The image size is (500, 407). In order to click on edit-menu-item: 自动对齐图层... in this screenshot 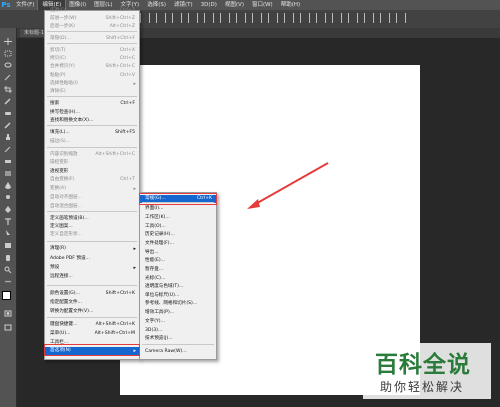, I will do `click(92, 198)`.